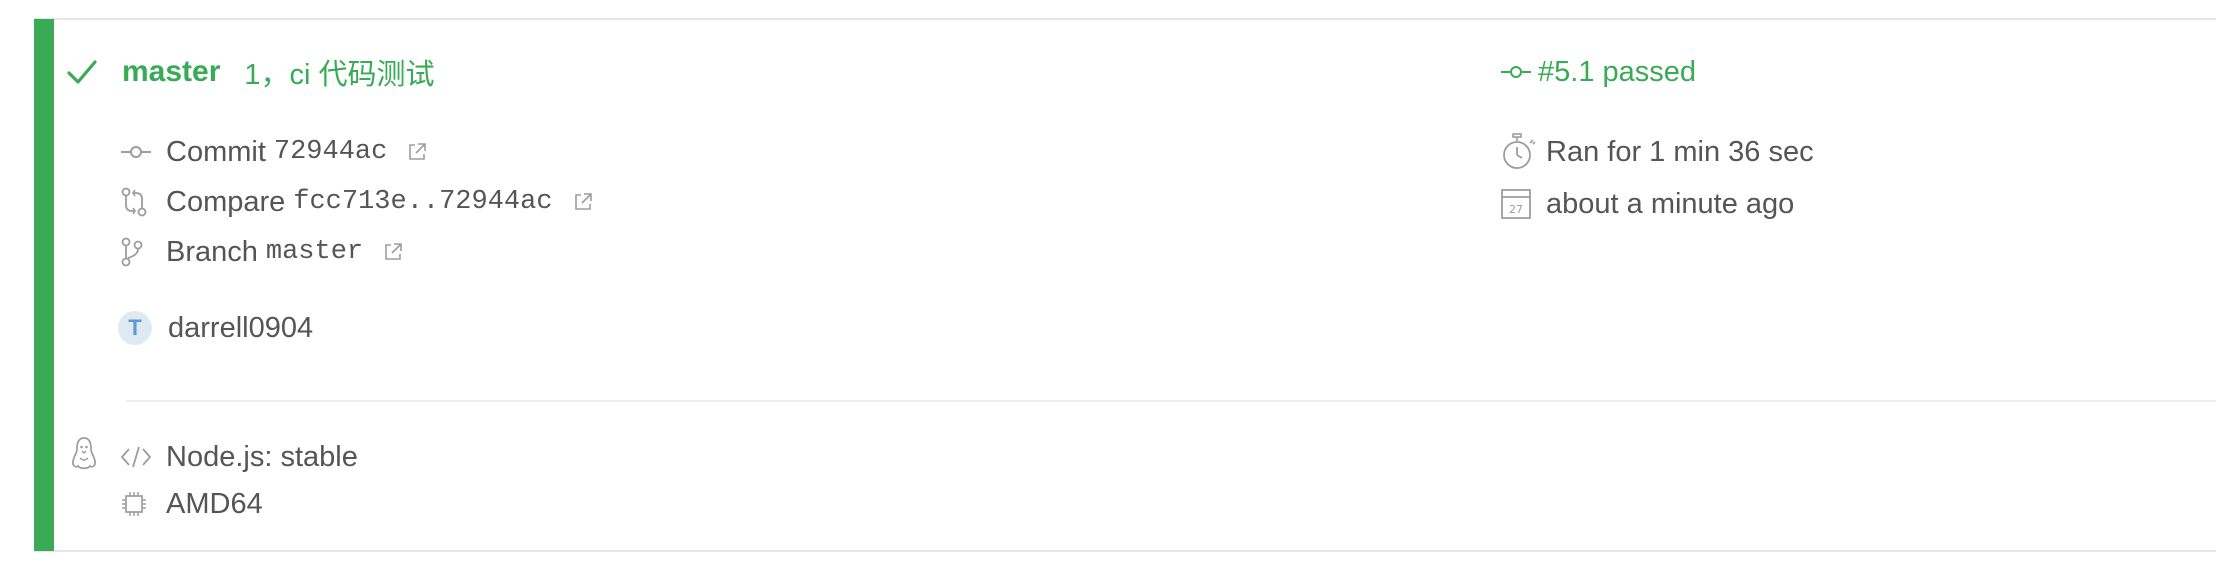  I want to click on finished-row: 27 about a minute ago, so click(1647, 204).